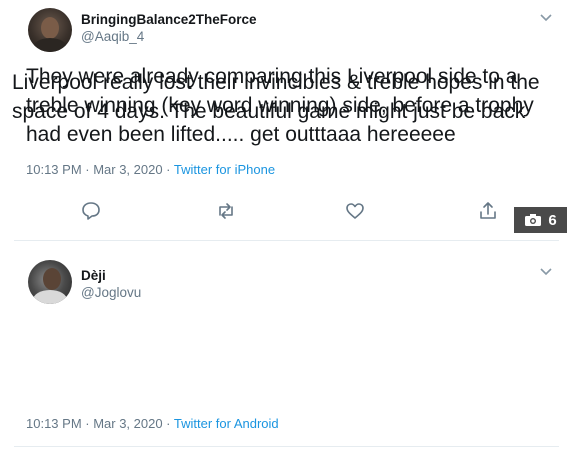 The image size is (573, 458). Describe the element at coordinates (169, 19) in the screenshot. I see `display-name: BringingBalance2TheForce` at that location.